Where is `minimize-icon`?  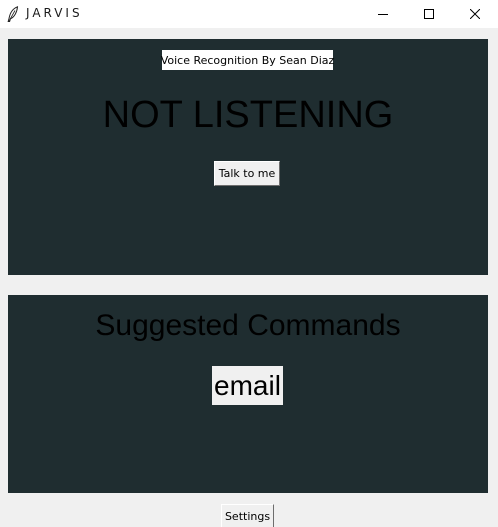
minimize-icon is located at coordinates (383, 14).